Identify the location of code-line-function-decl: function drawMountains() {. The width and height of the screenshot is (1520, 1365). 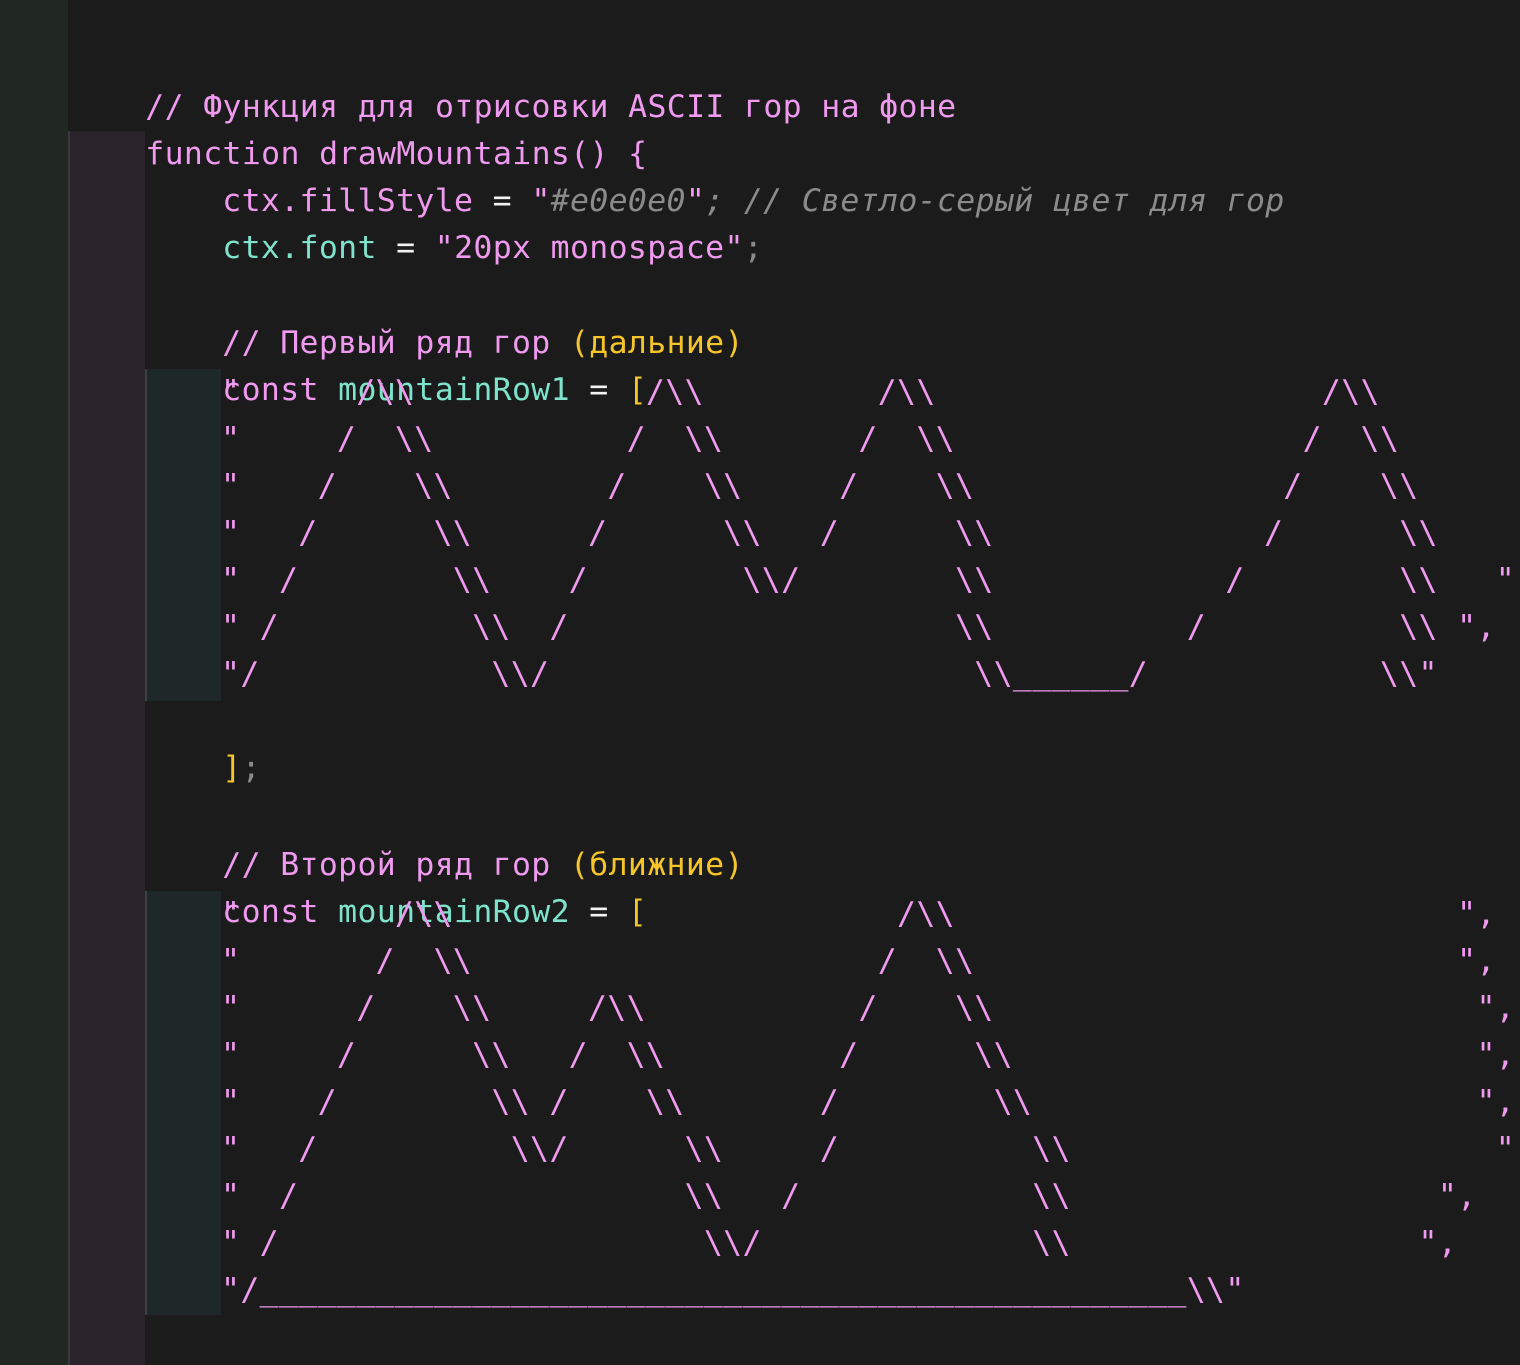
(357, 128).